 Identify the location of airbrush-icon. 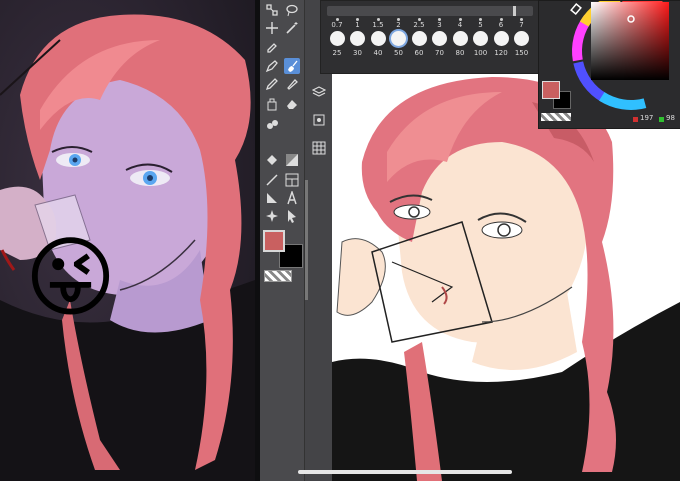
(272, 104).